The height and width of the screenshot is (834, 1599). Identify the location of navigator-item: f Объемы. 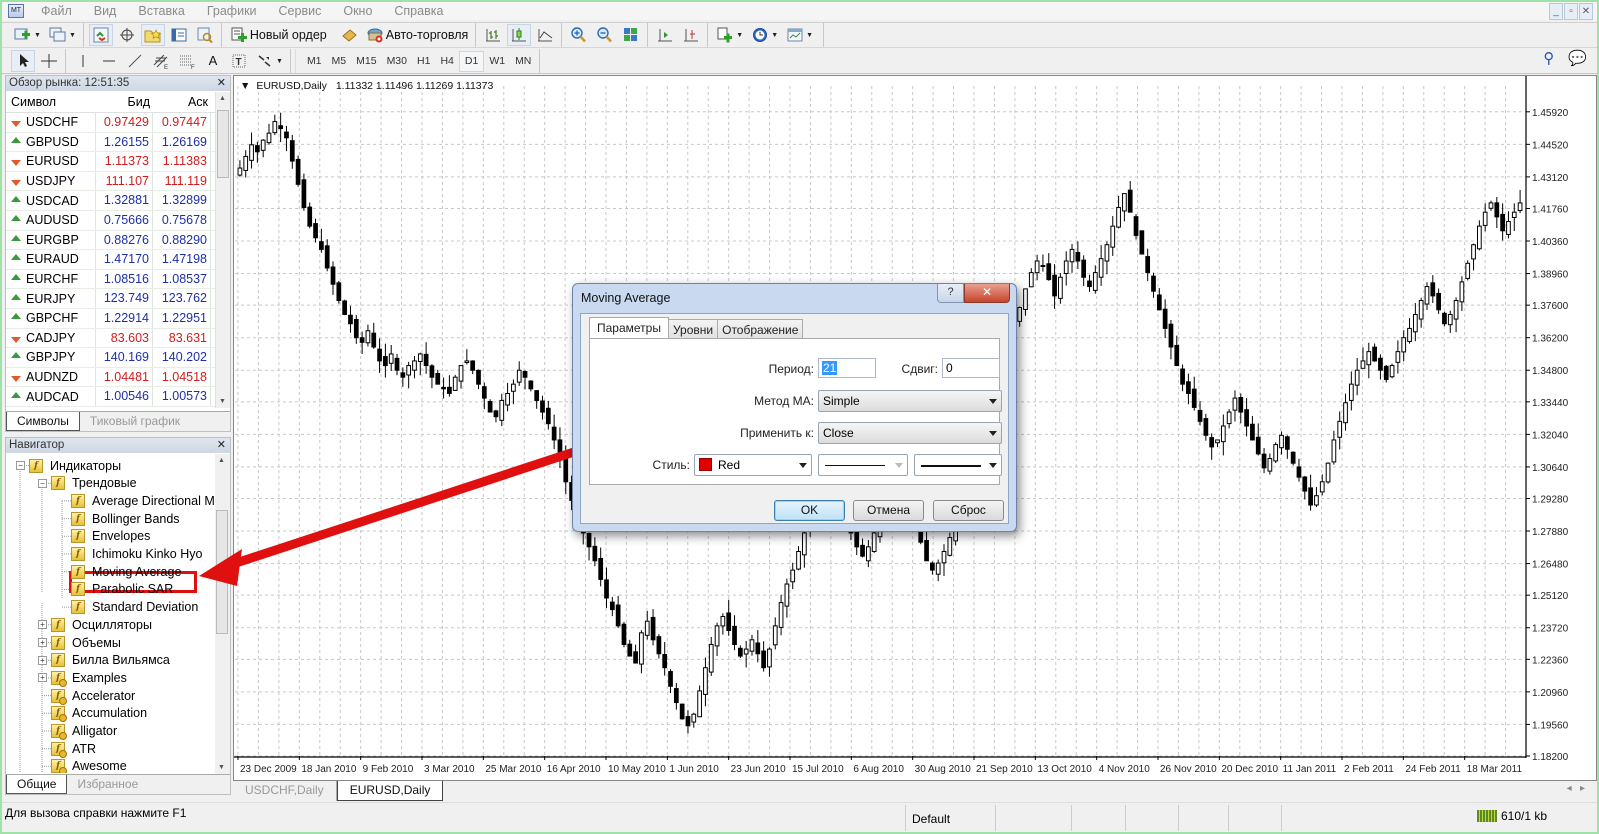
(86, 642).